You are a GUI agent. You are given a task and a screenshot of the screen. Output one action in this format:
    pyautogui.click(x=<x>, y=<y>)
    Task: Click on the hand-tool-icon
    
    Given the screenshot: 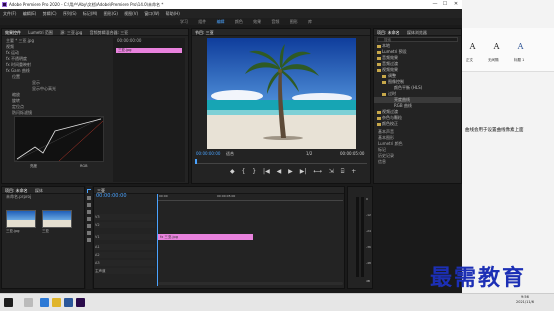 What is the action you would take?
    pyautogui.click(x=89, y=233)
    